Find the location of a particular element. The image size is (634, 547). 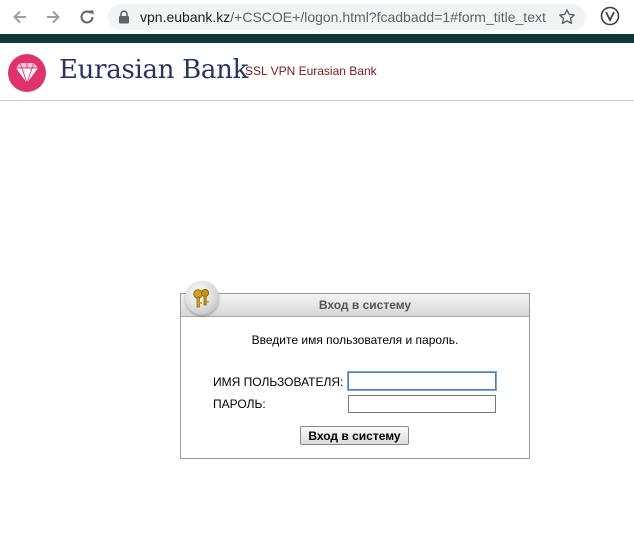

password-input is located at coordinates (422, 404).